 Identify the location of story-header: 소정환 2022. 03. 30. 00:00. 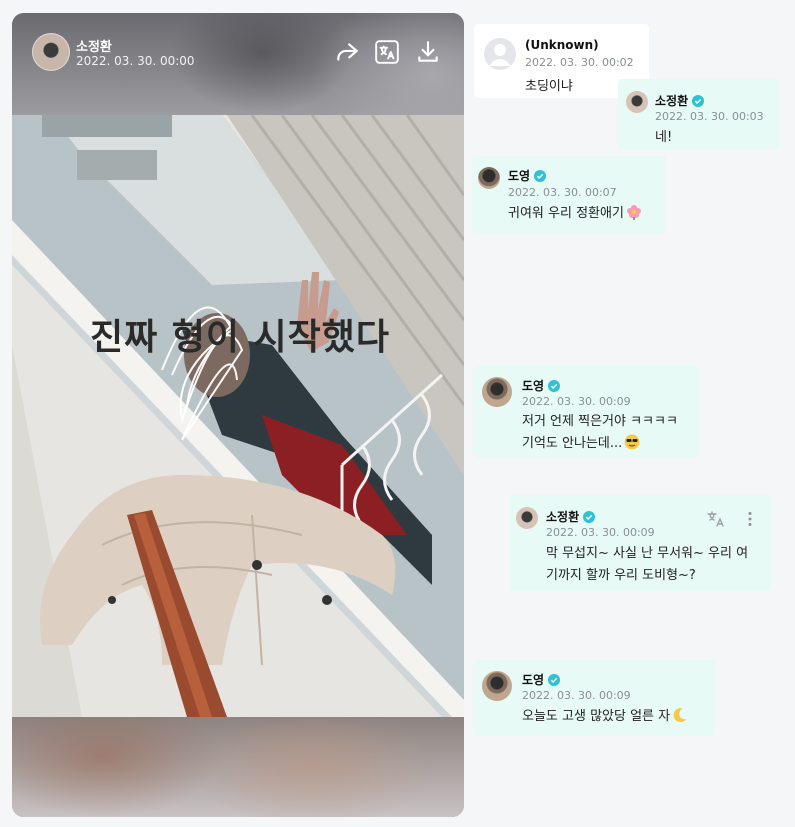
(238, 48).